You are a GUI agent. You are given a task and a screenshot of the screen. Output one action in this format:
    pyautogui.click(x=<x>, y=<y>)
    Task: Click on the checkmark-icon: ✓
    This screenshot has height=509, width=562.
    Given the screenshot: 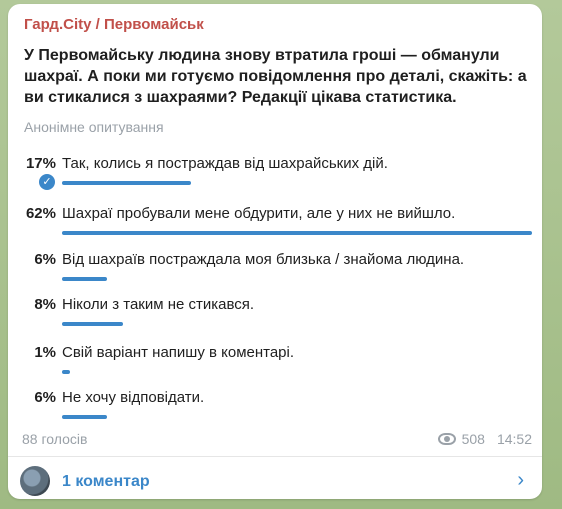 What is the action you would take?
    pyautogui.click(x=47, y=182)
    